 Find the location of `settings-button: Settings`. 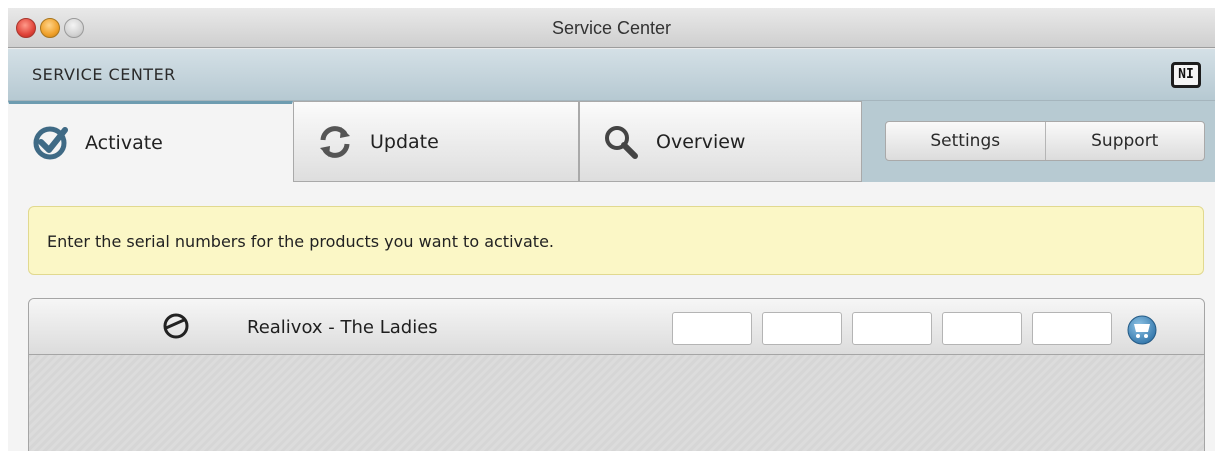

settings-button: Settings is located at coordinates (965, 141).